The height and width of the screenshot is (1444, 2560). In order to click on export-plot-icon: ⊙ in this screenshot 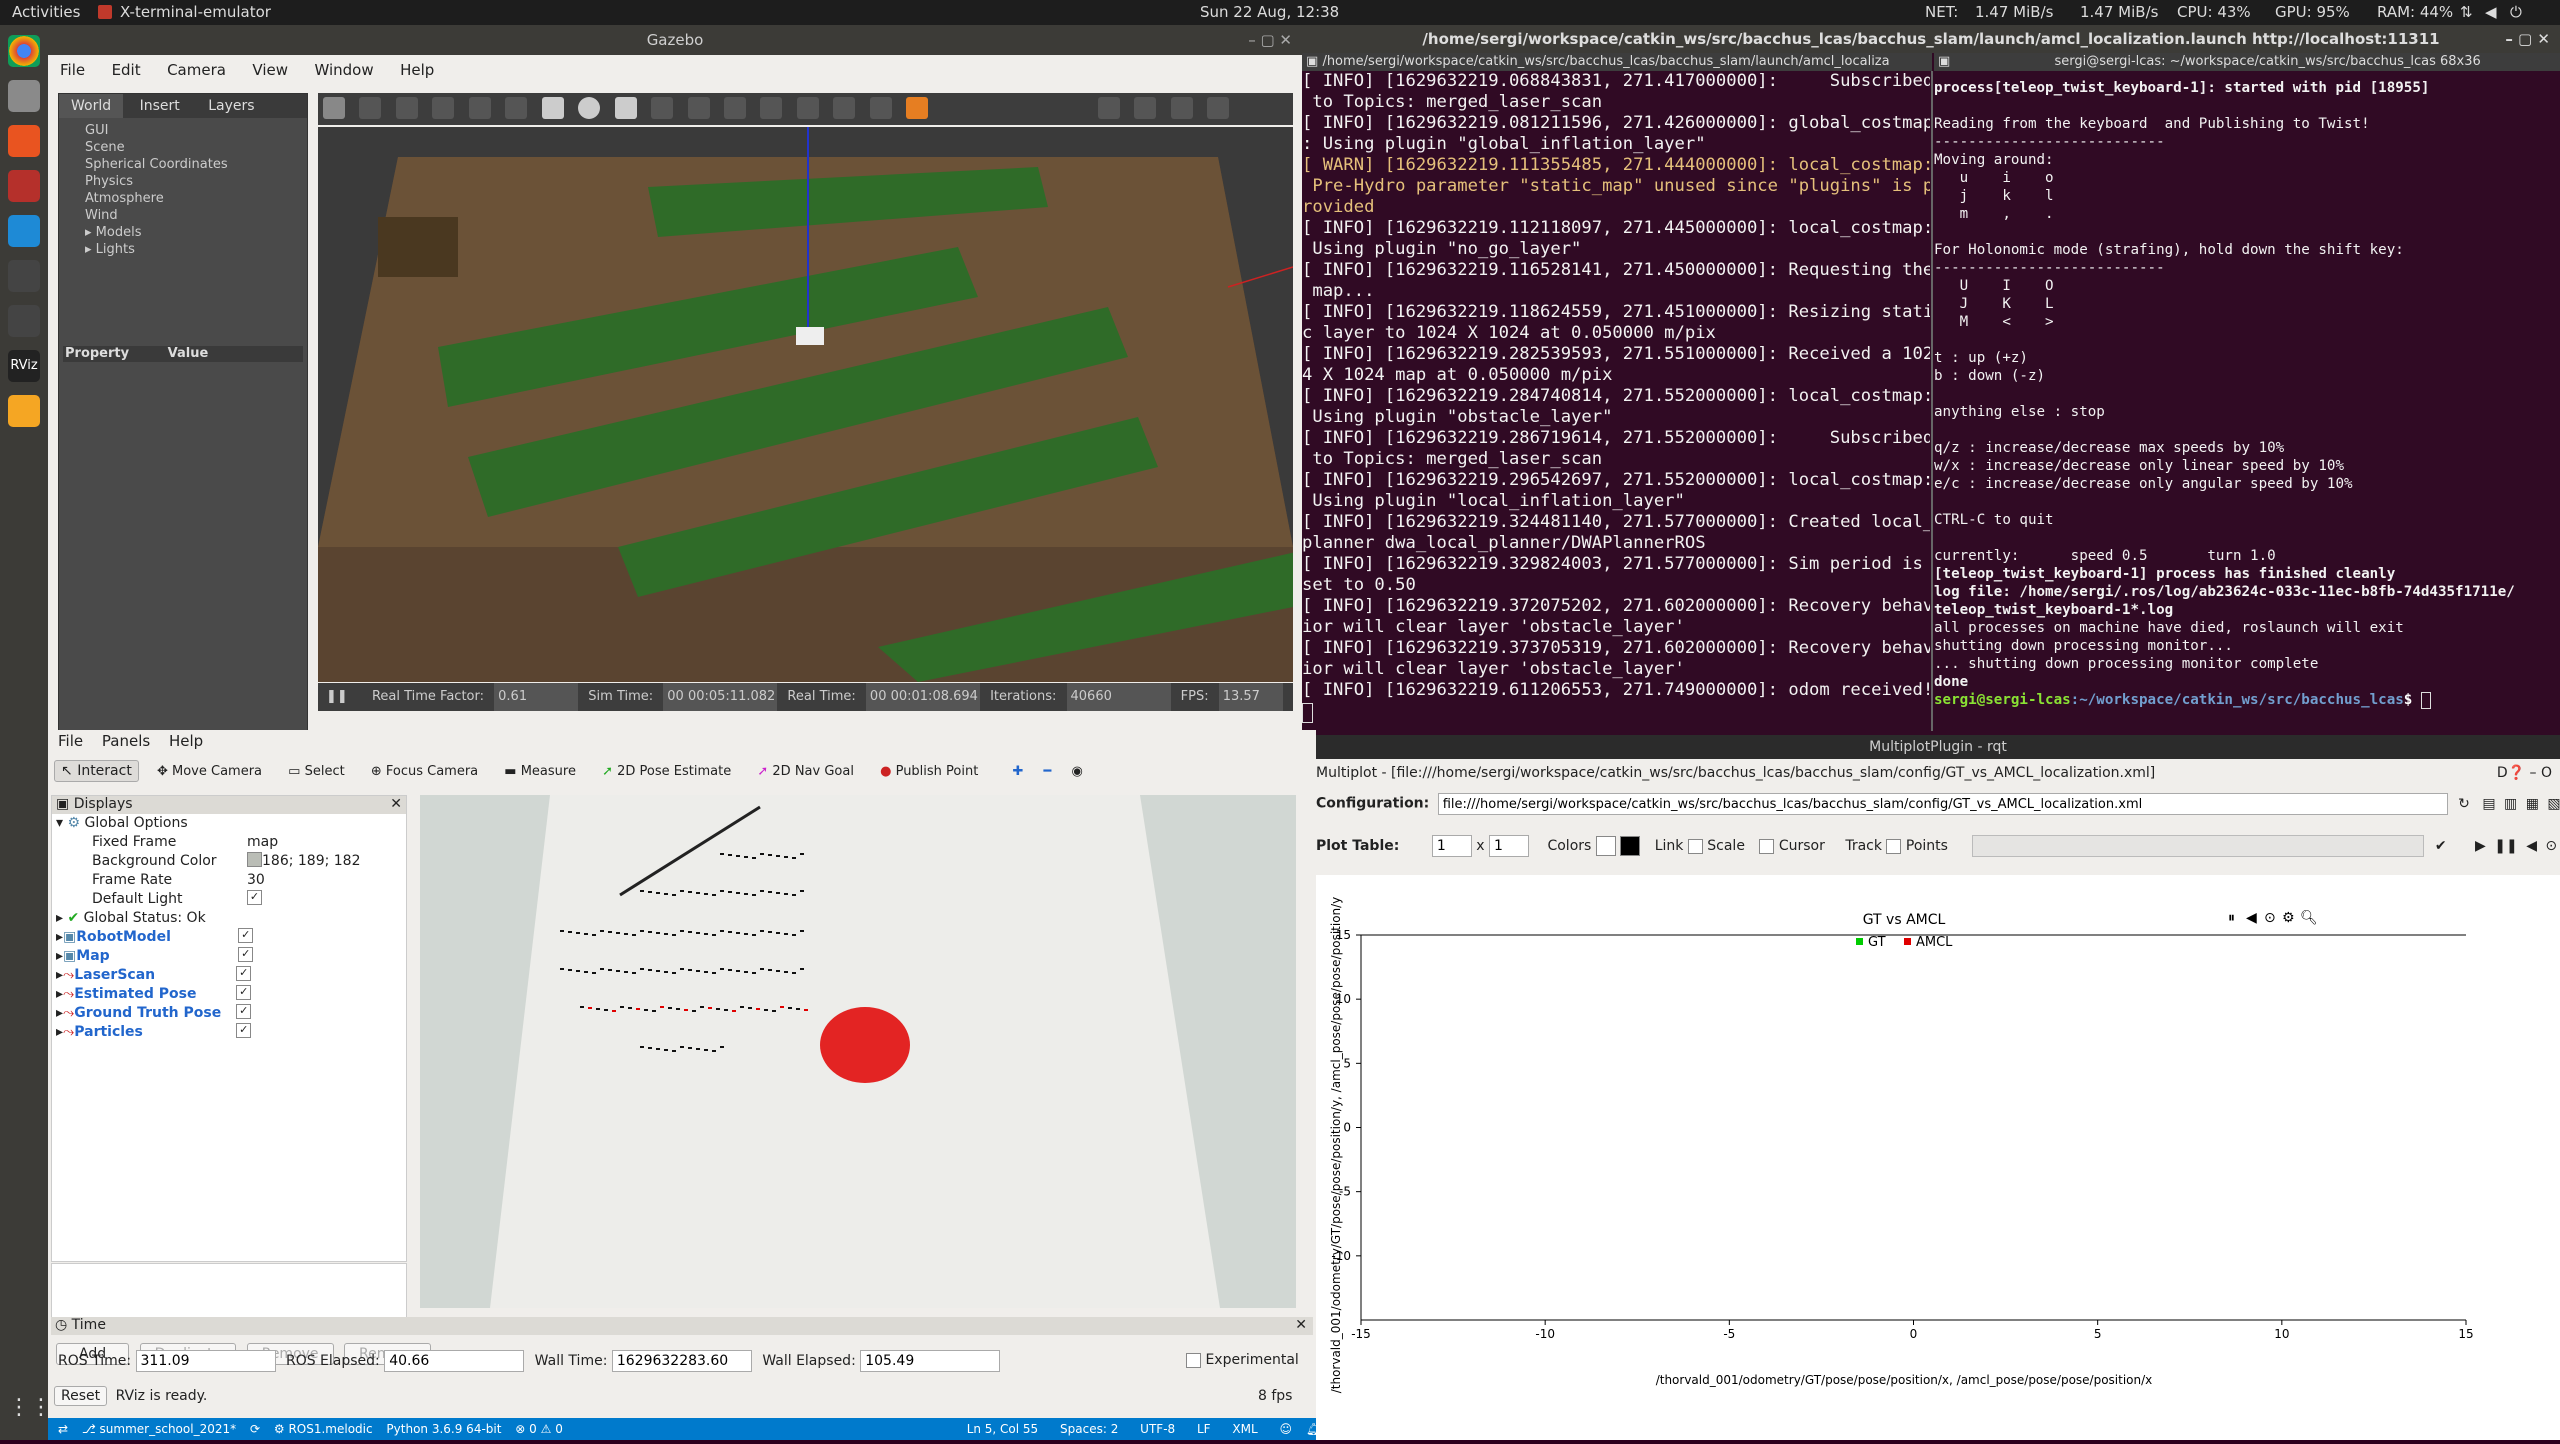, I will do `click(2551, 846)`.